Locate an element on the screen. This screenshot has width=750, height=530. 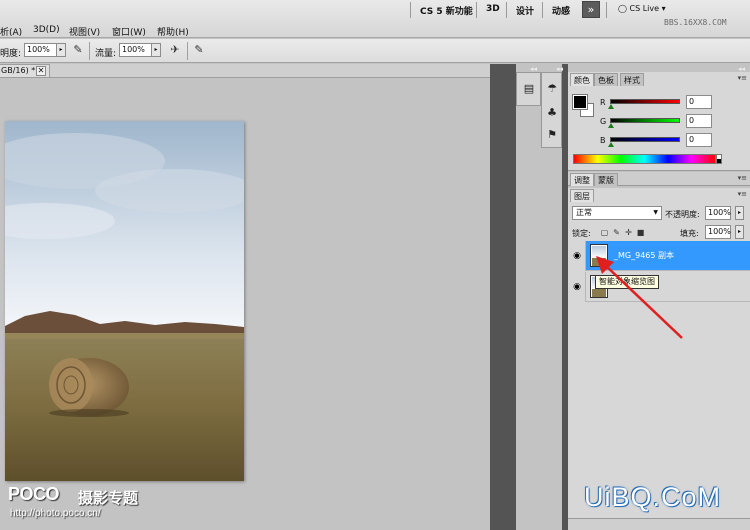
tool-strip: ☂ ♣ ⚑ is located at coordinates (551, 110).